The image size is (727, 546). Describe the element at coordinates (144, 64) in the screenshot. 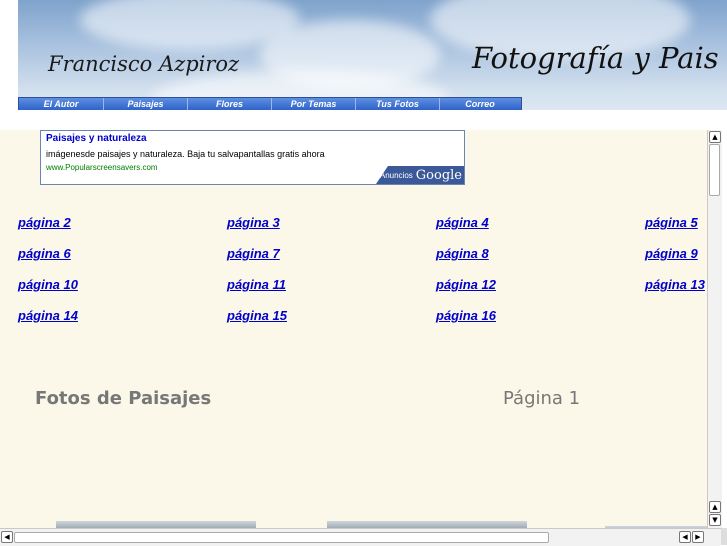

I see `author-name: Francisco Azpiroz` at that location.